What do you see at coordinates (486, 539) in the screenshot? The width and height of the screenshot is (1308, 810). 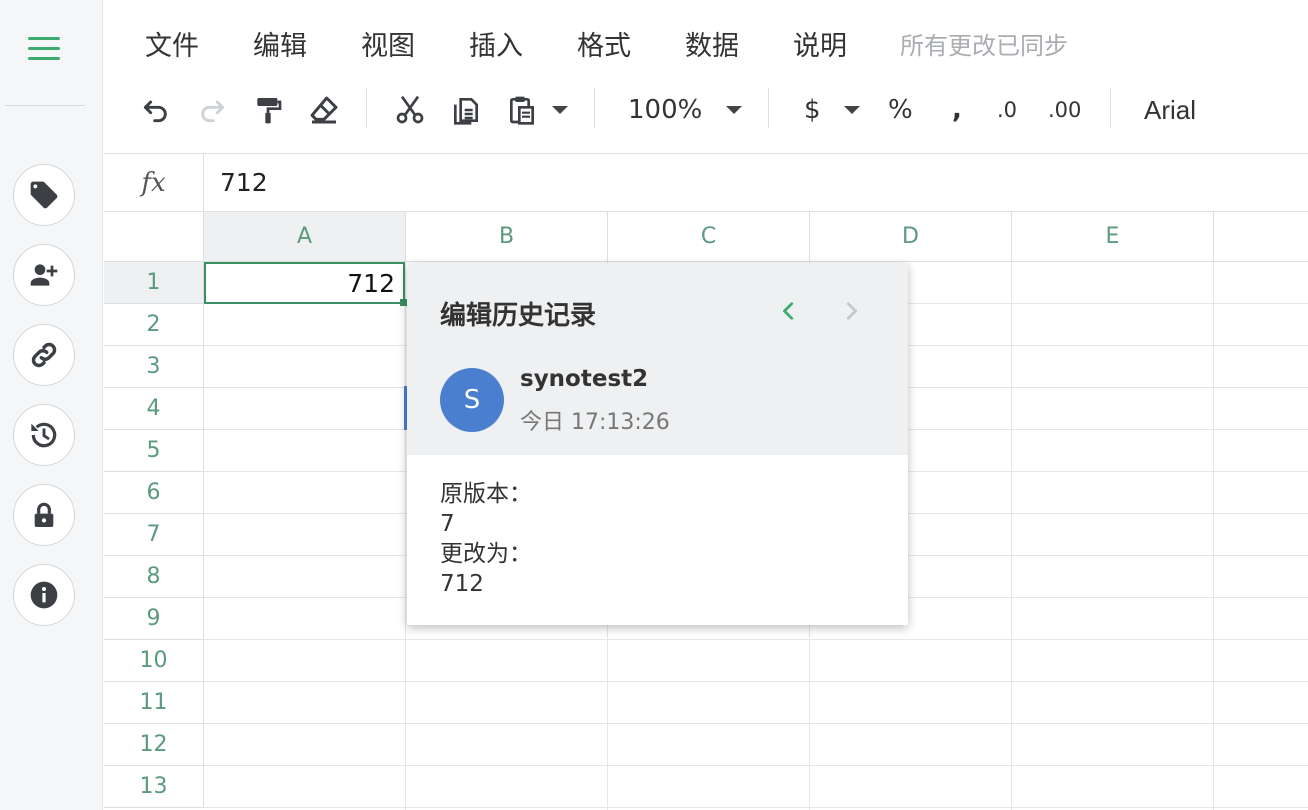 I see `change-details: 原版本： 7 更改为： 712` at bounding box center [486, 539].